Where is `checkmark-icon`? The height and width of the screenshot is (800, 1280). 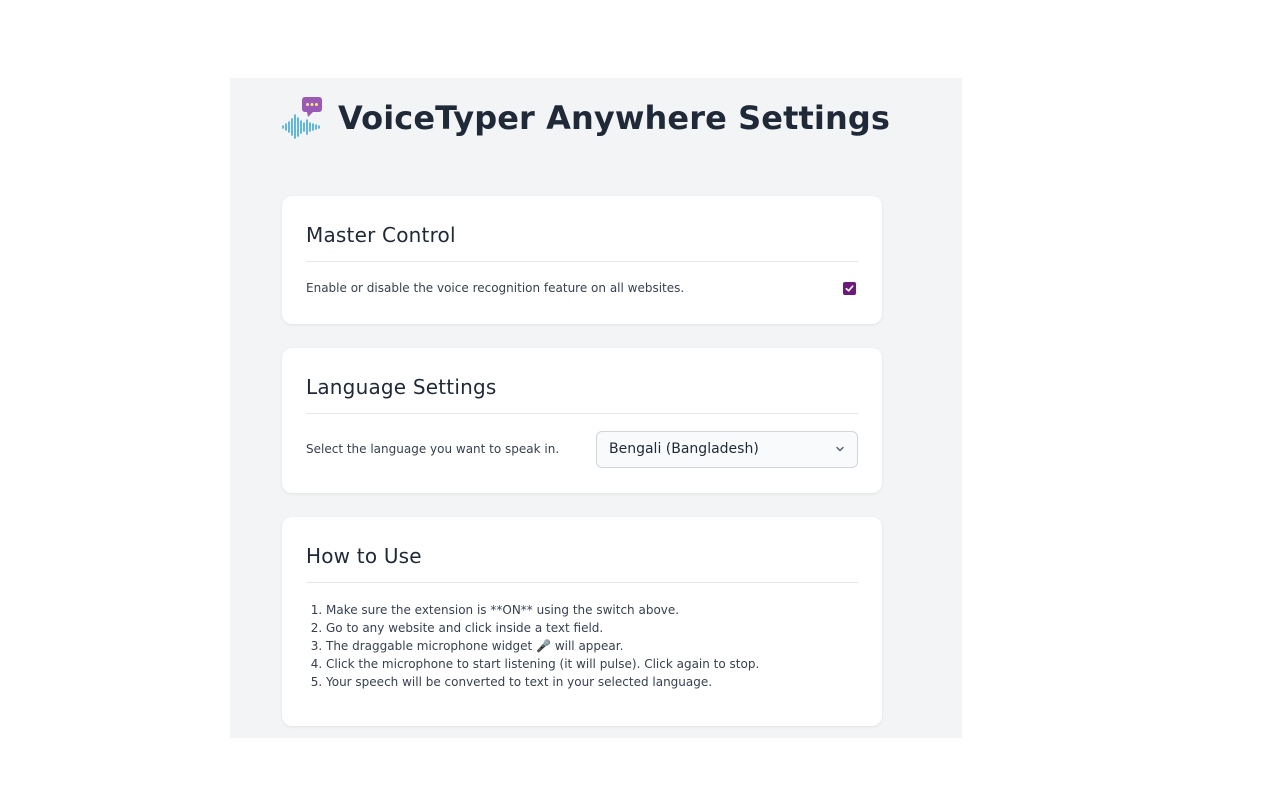 checkmark-icon is located at coordinates (849, 288).